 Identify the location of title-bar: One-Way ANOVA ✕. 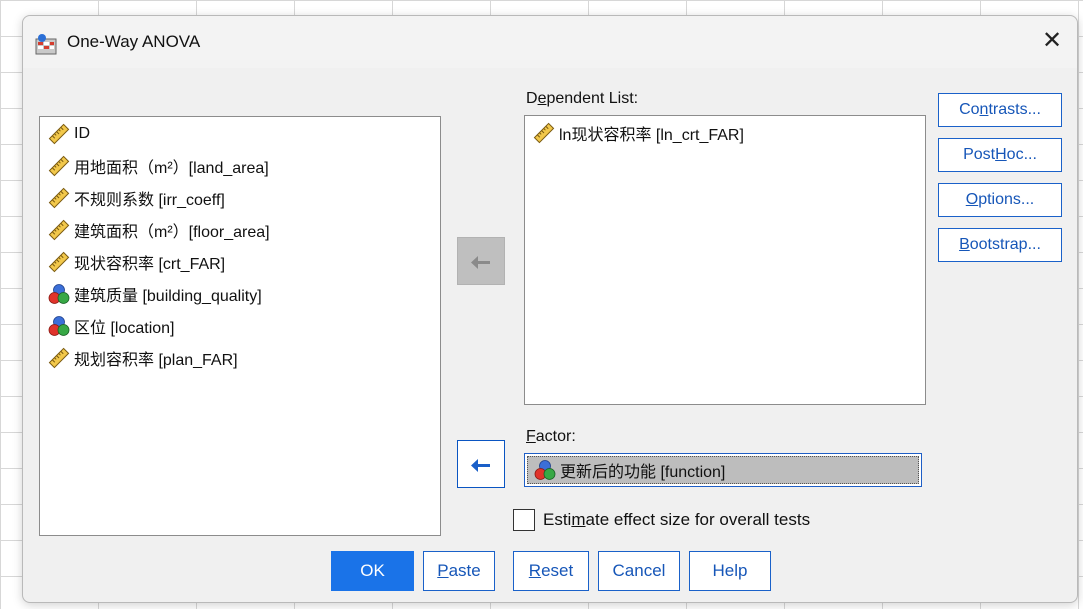
(550, 42).